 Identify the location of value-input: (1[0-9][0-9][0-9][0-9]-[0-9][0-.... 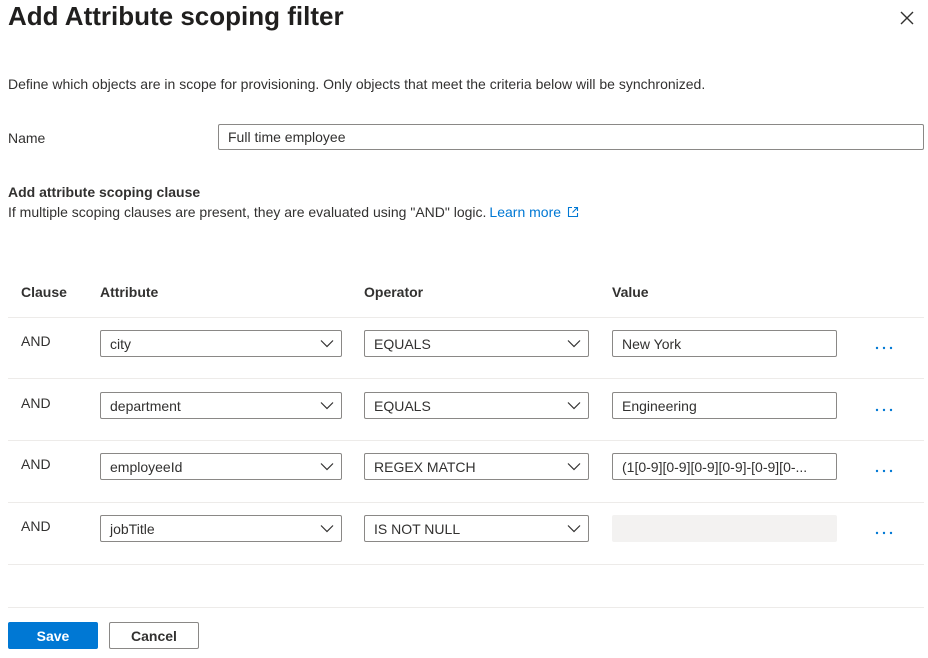
(724, 466).